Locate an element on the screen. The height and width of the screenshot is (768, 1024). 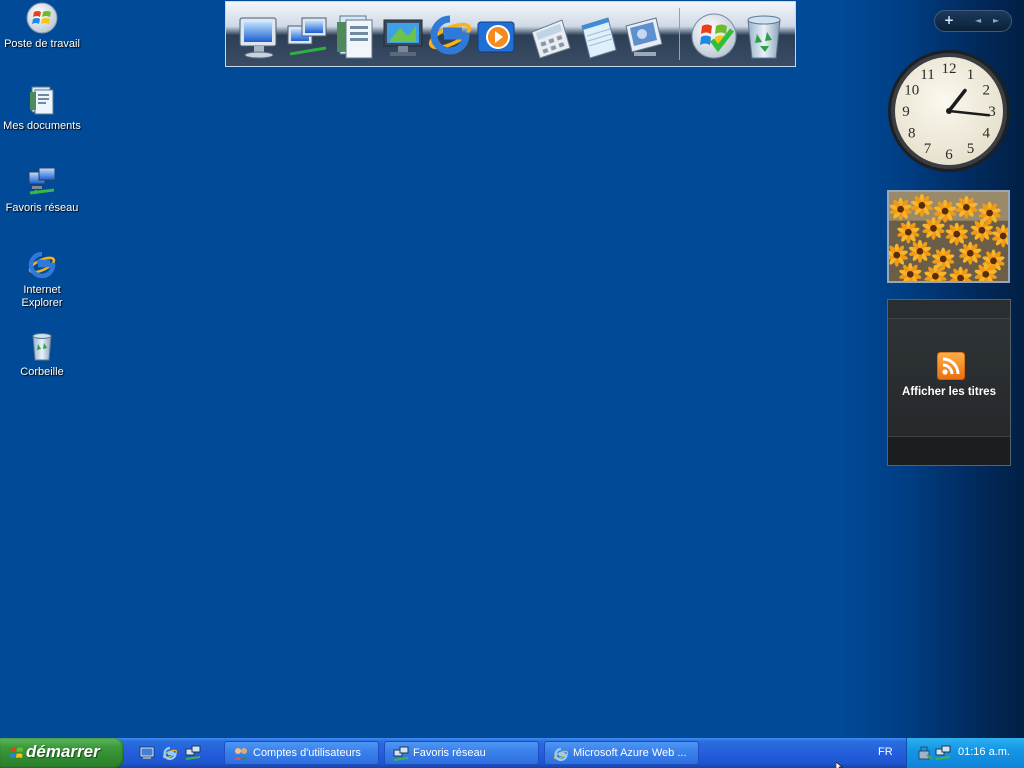
windows-orb-icon is located at coordinates (714, 35).